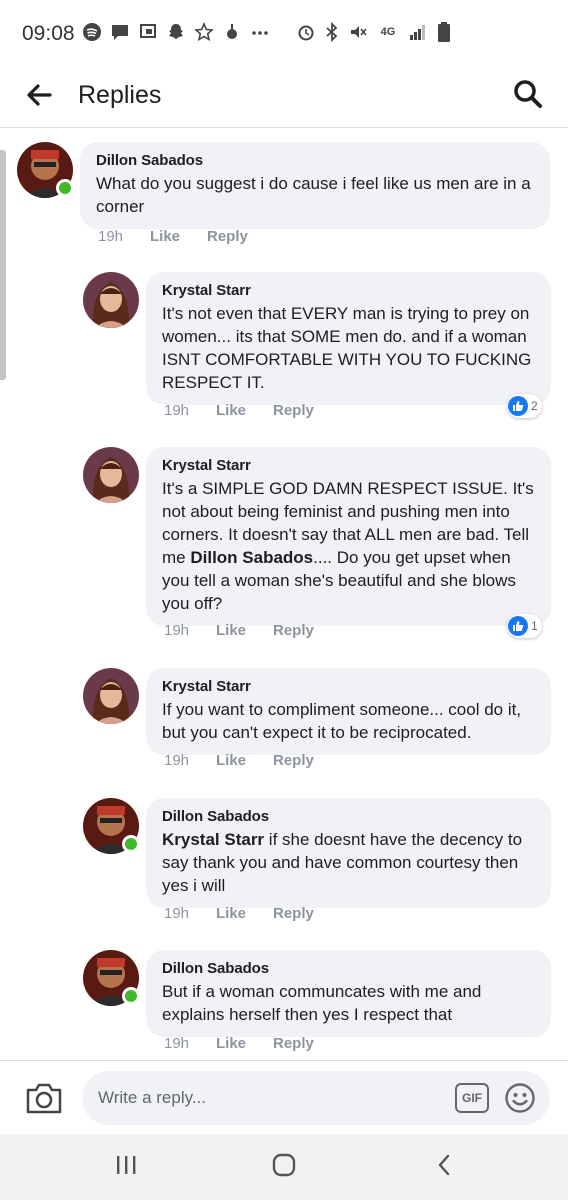  What do you see at coordinates (268, 1098) in the screenshot?
I see `reply-input` at bounding box center [268, 1098].